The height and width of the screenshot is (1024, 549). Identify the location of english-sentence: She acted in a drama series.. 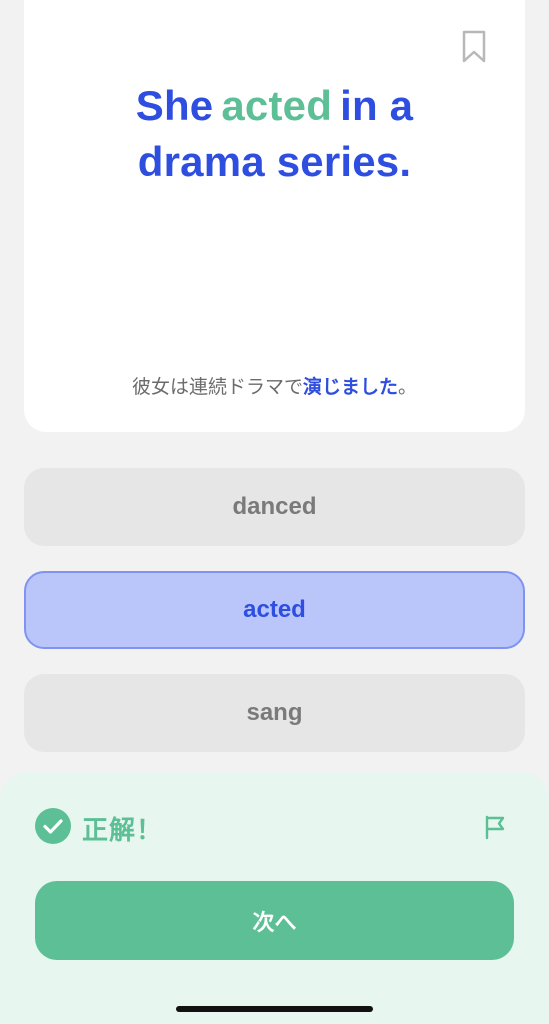
(274, 134).